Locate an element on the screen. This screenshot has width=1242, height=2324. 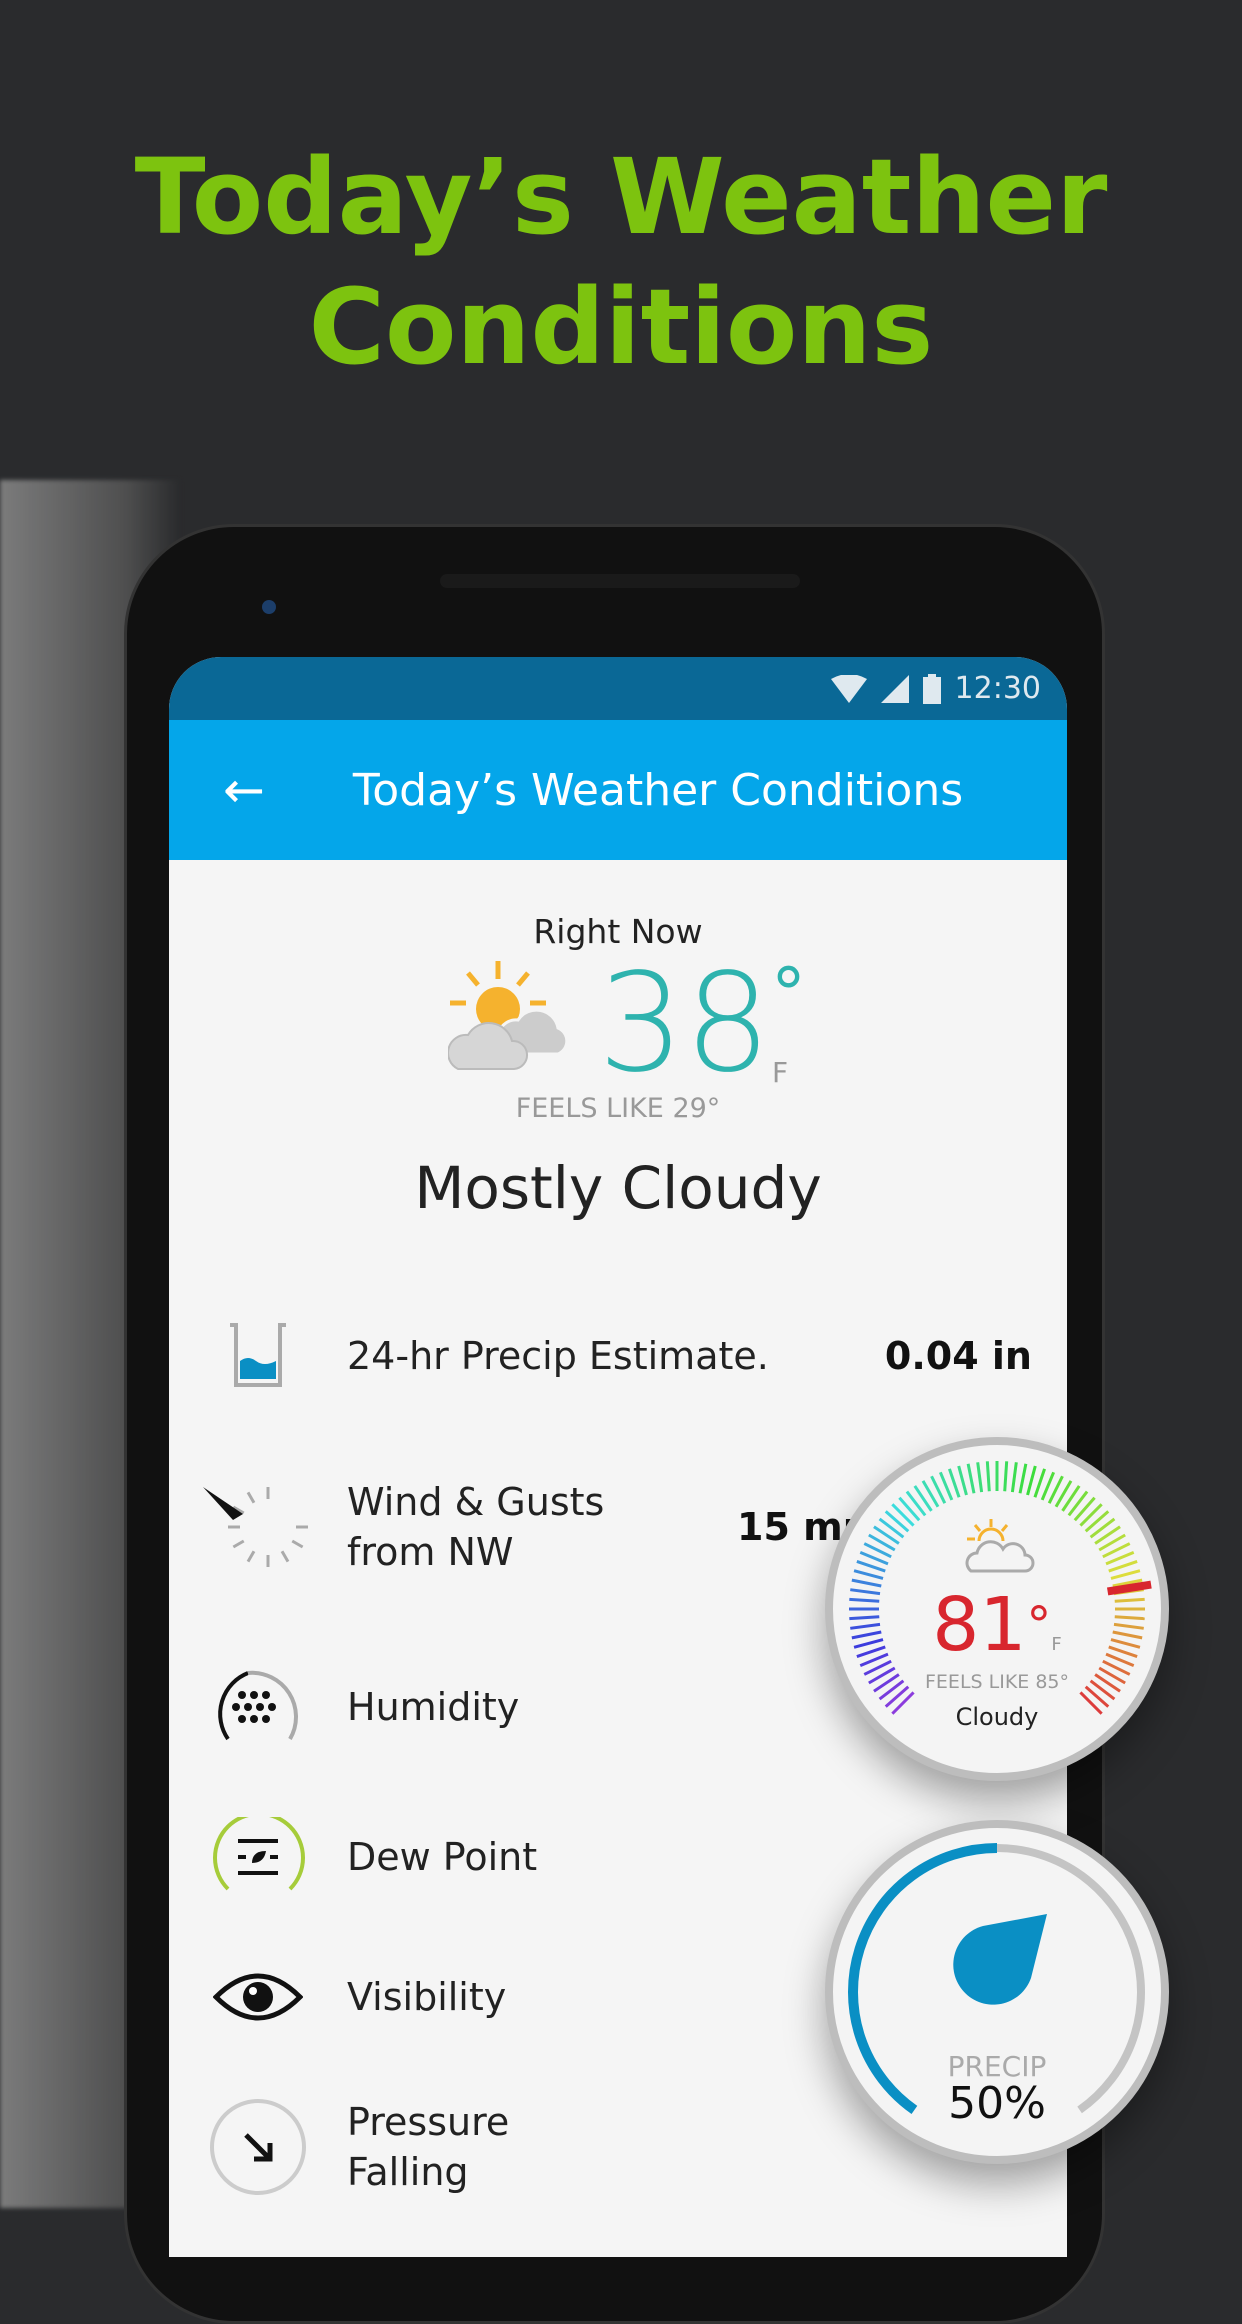
app-bar: ← Today’s Weather Conditions is located at coordinates (618, 790).